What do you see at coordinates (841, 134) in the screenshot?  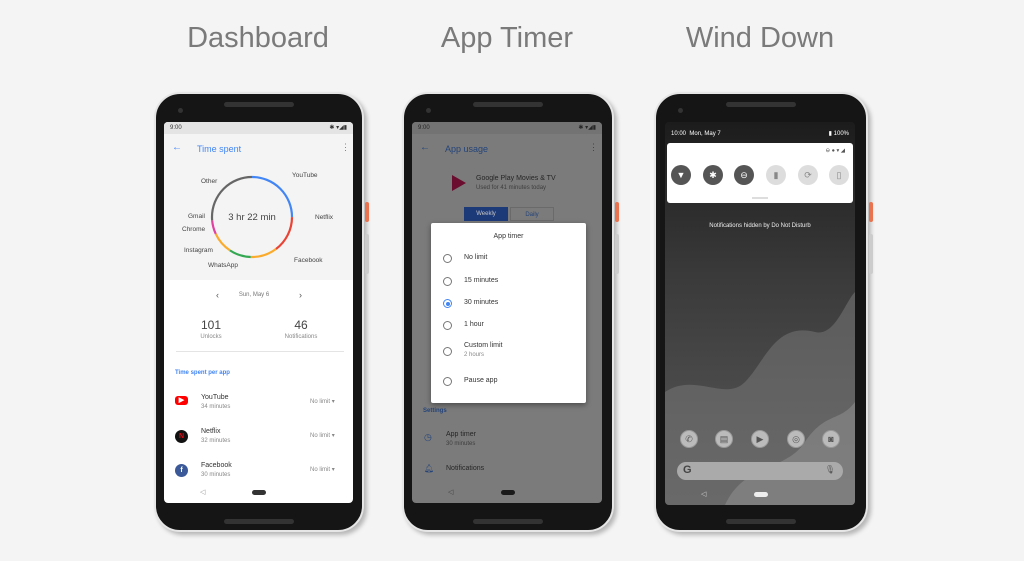 I see `battery-level: 100%` at bounding box center [841, 134].